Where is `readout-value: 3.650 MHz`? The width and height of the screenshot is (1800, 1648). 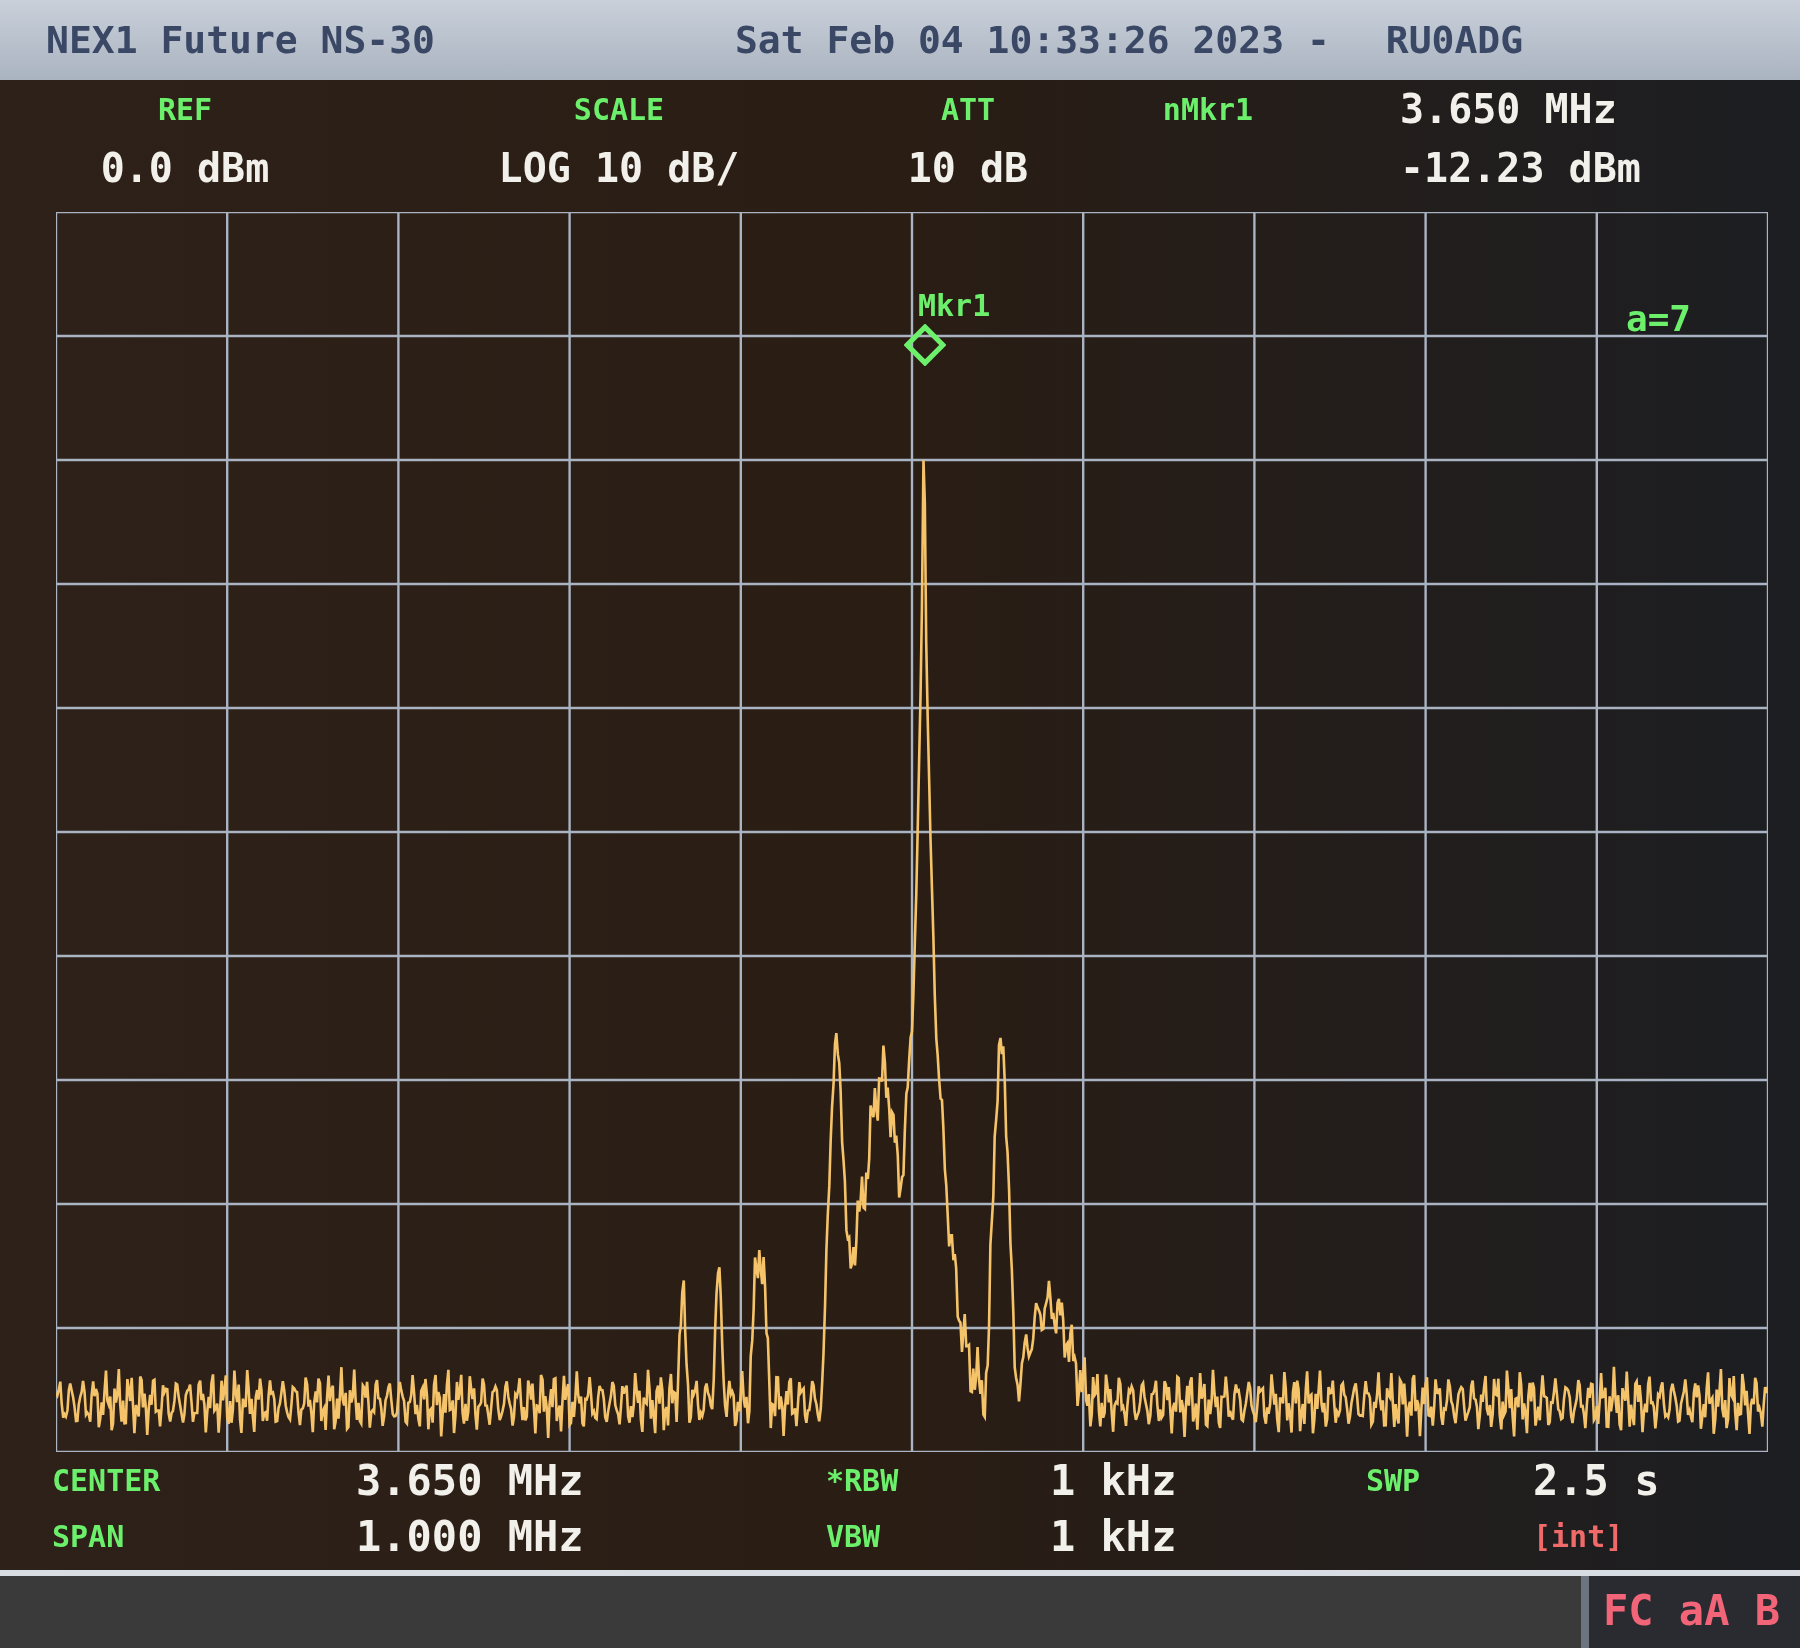 readout-value: 3.650 MHz is located at coordinates (470, 1480).